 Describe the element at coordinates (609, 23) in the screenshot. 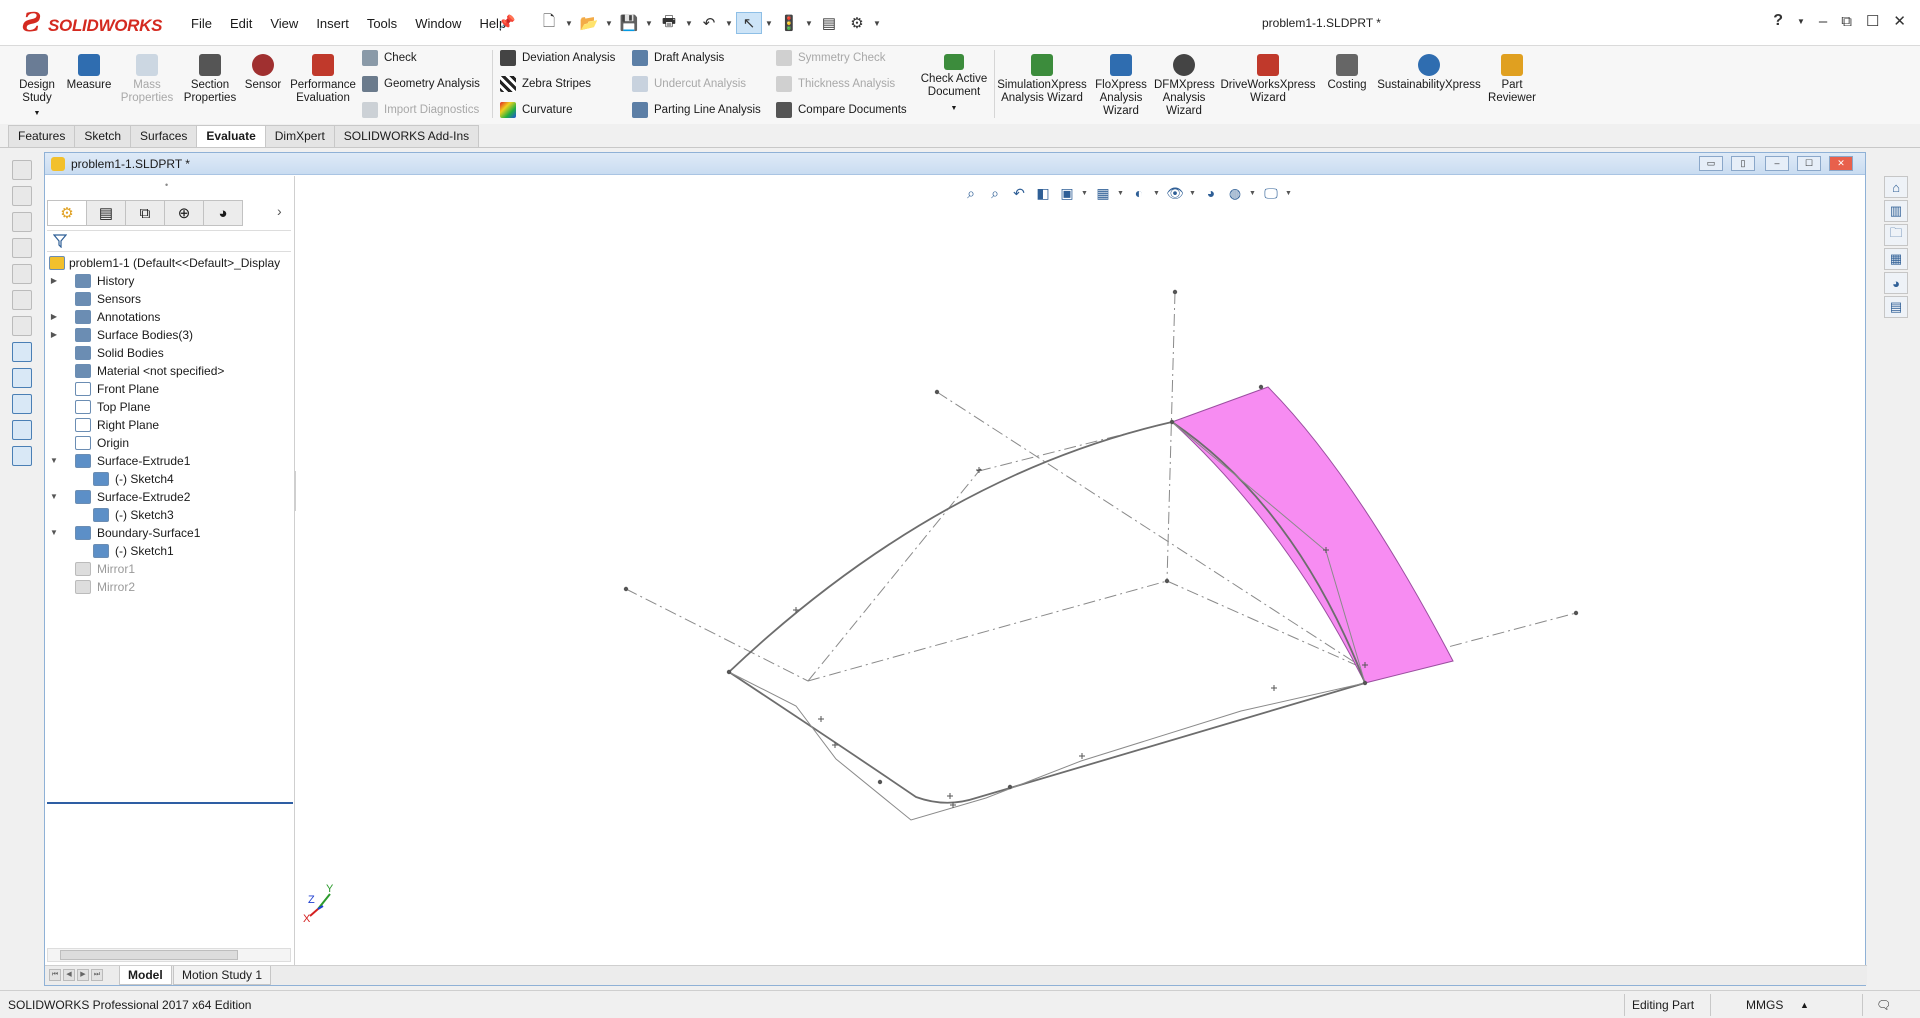

I see `open-dropdown-icon: ▼` at that location.